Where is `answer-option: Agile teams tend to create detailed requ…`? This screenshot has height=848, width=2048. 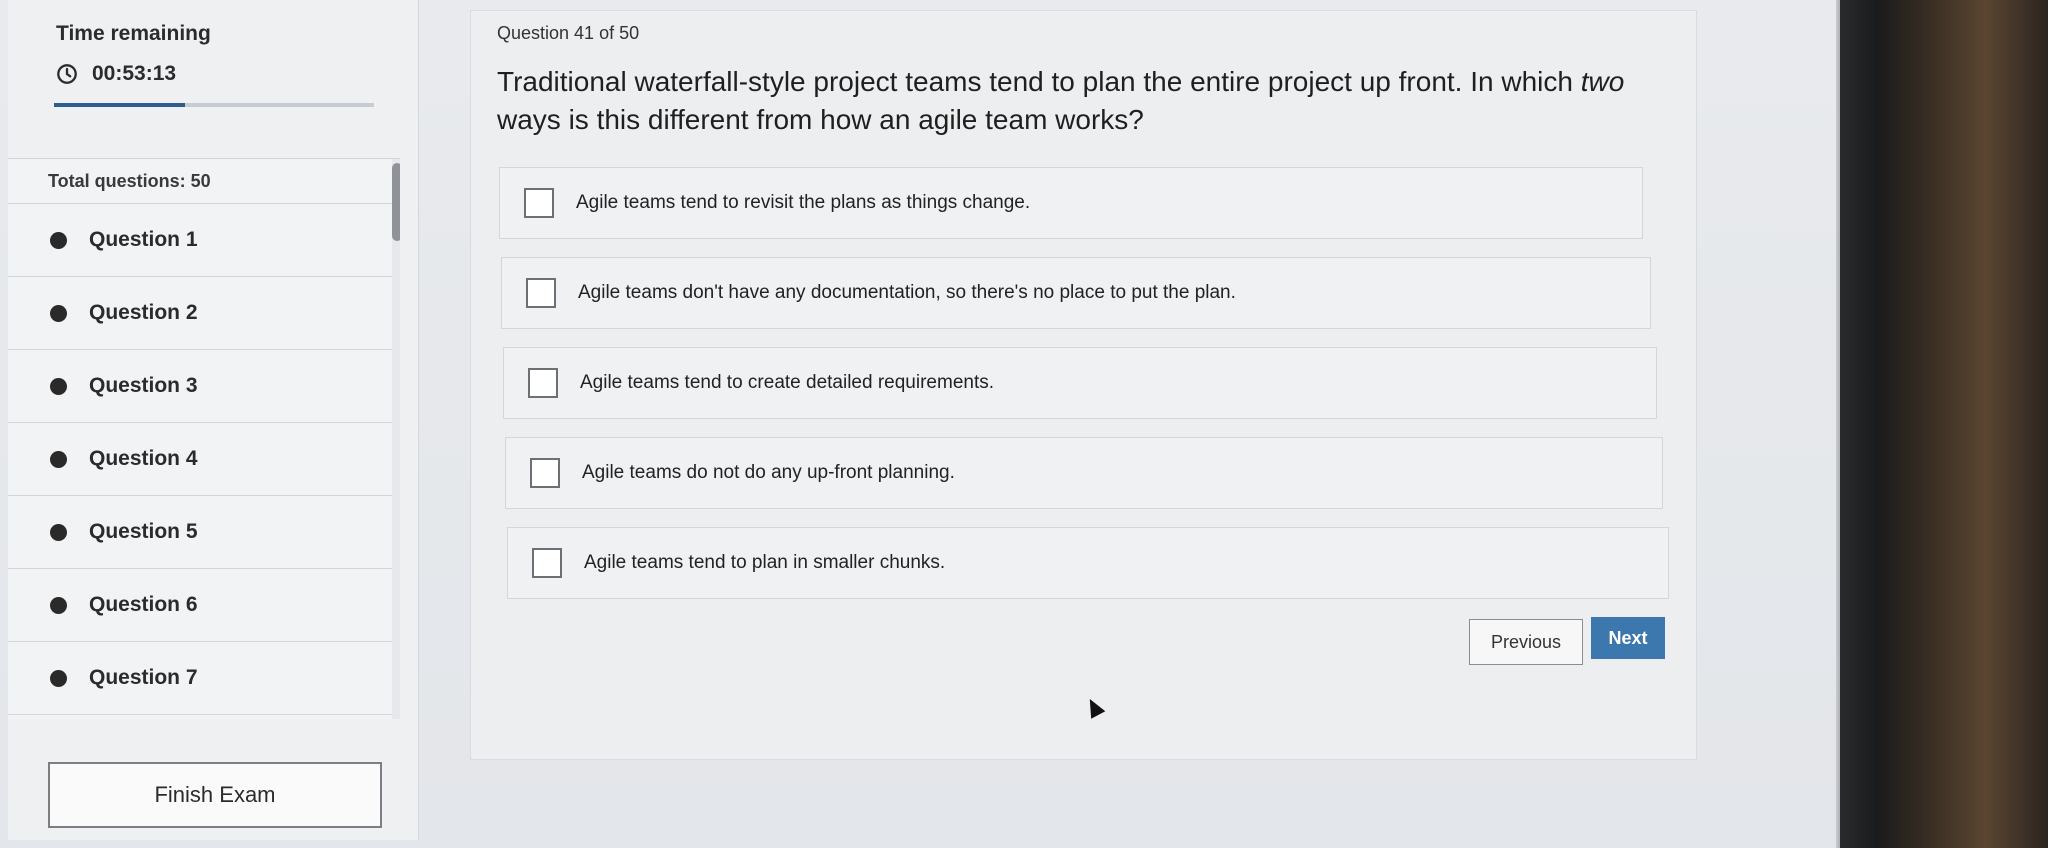 answer-option: Agile teams tend to create detailed requ… is located at coordinates (1080, 383).